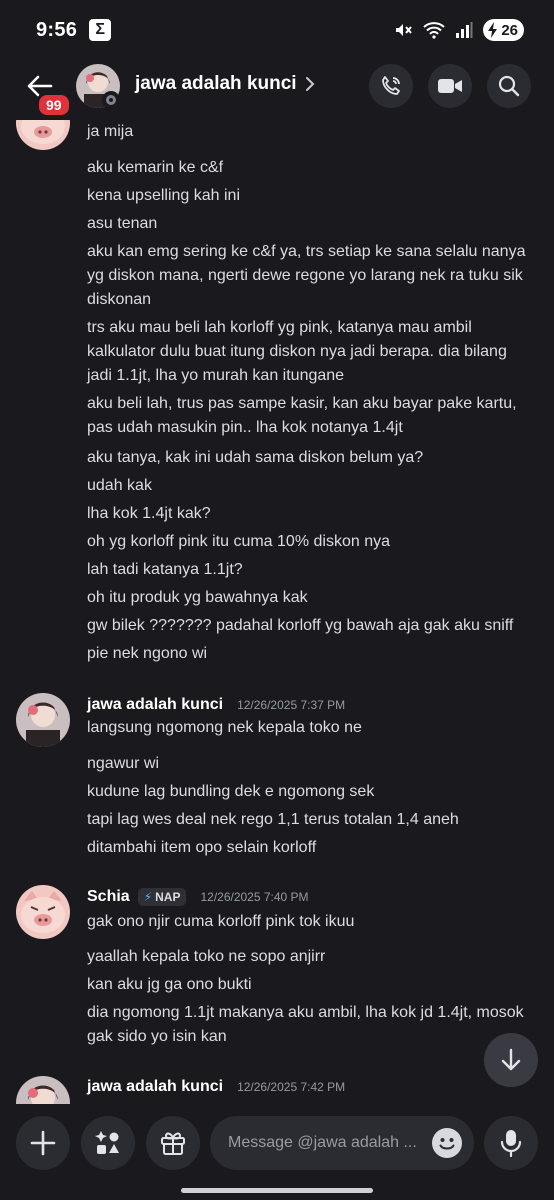 The width and height of the screenshot is (554, 1200). I want to click on message-text: ngawur wi, so click(123, 763).